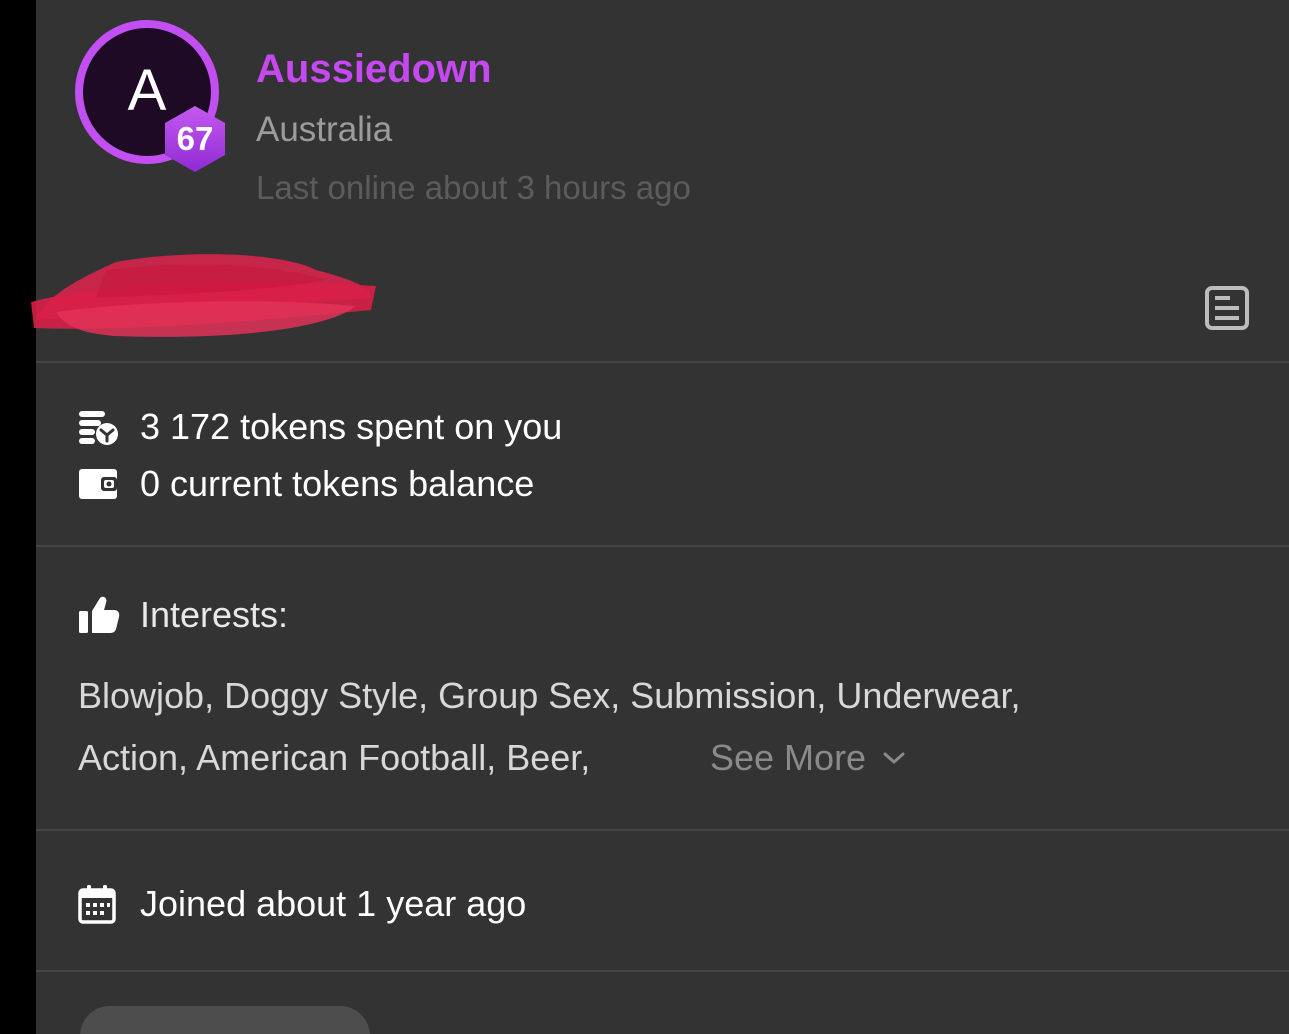  I want to click on coins-icon, so click(99, 427).